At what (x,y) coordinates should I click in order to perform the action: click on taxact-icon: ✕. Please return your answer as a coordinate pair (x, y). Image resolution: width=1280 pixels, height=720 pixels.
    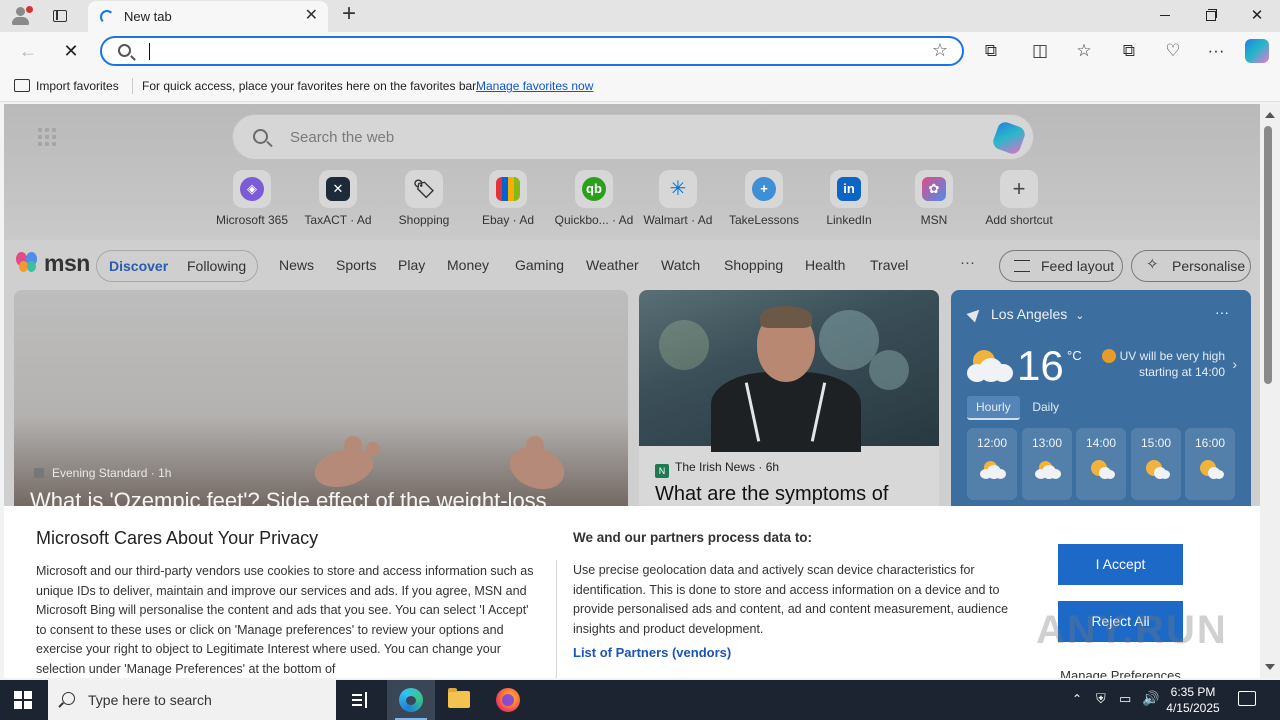
    Looking at the image, I should click on (338, 189).